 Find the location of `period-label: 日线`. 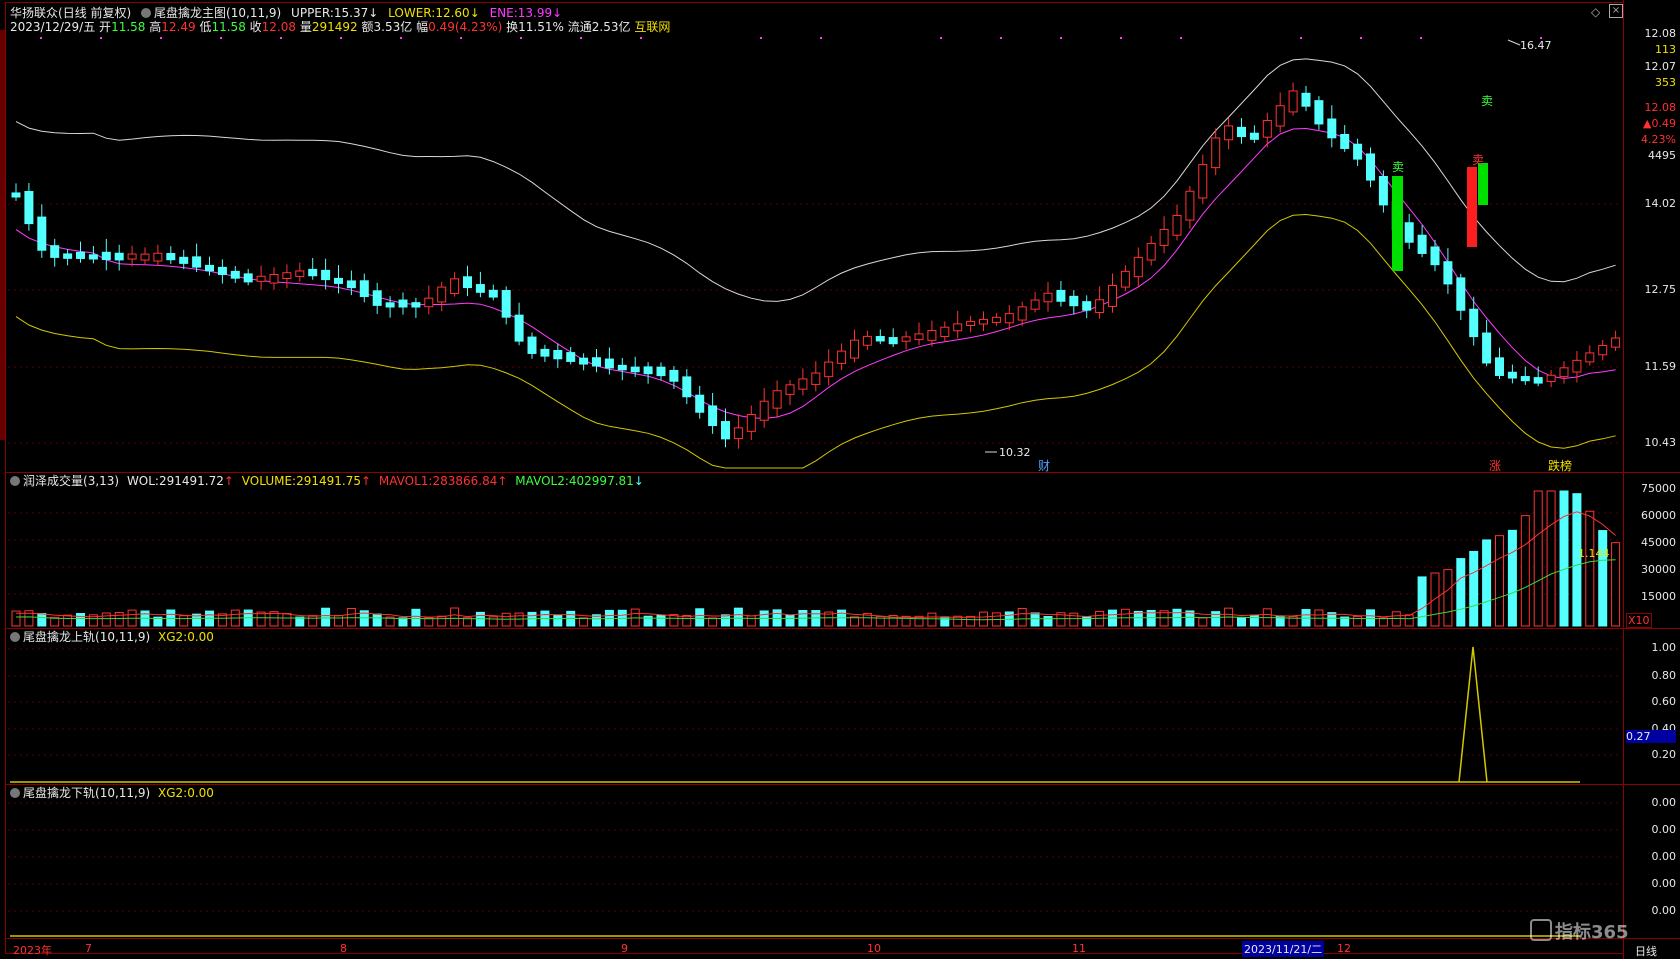

period-label: 日线 is located at coordinates (1646, 951).